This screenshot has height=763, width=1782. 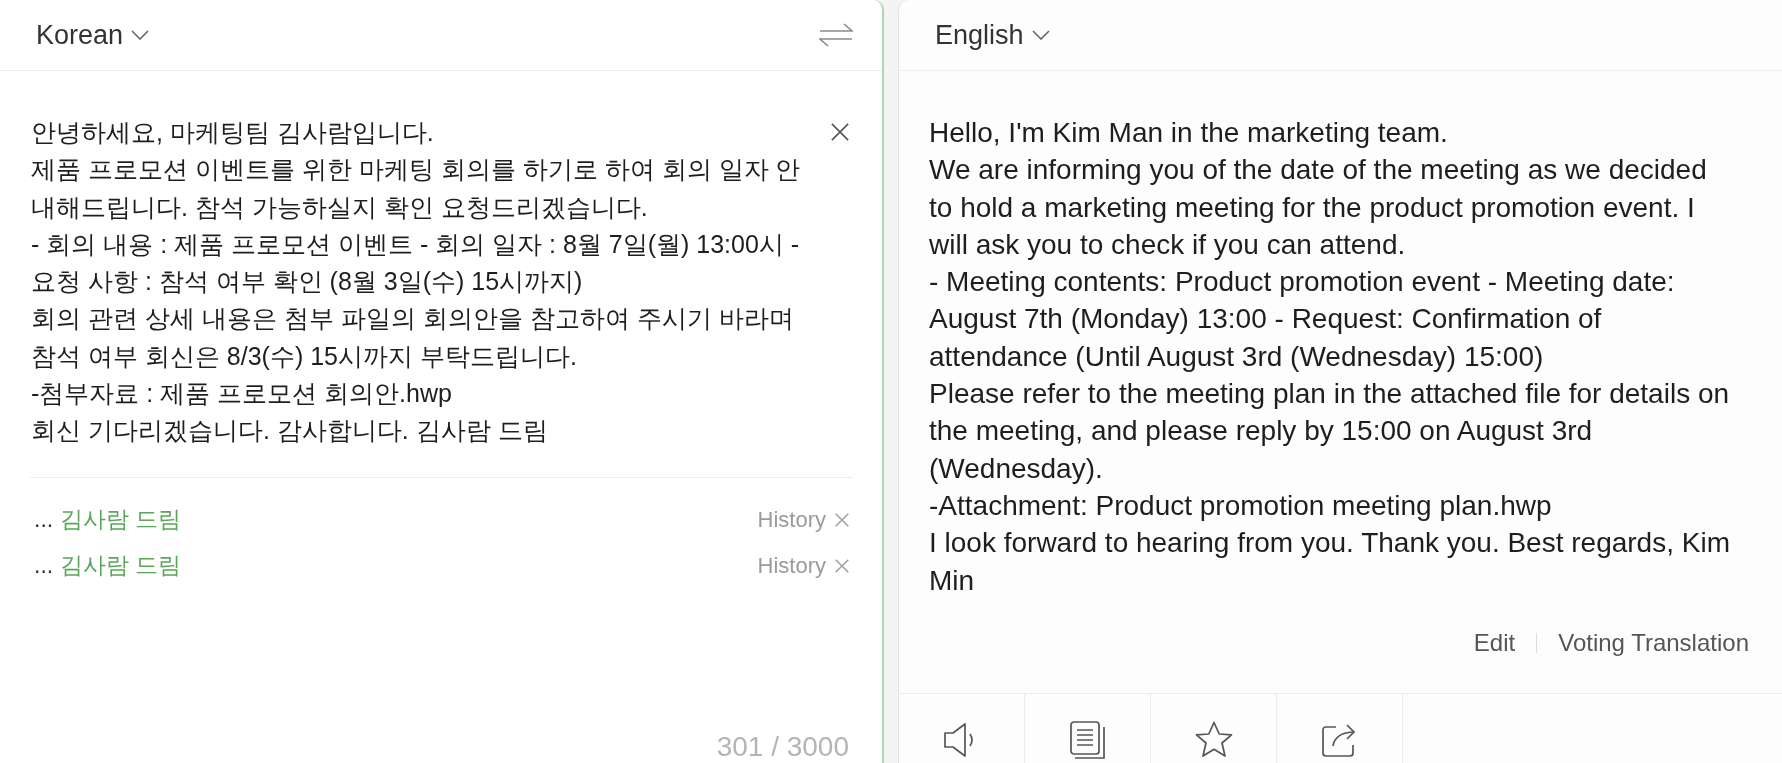 What do you see at coordinates (1087, 740) in the screenshot?
I see `copy-icon` at bounding box center [1087, 740].